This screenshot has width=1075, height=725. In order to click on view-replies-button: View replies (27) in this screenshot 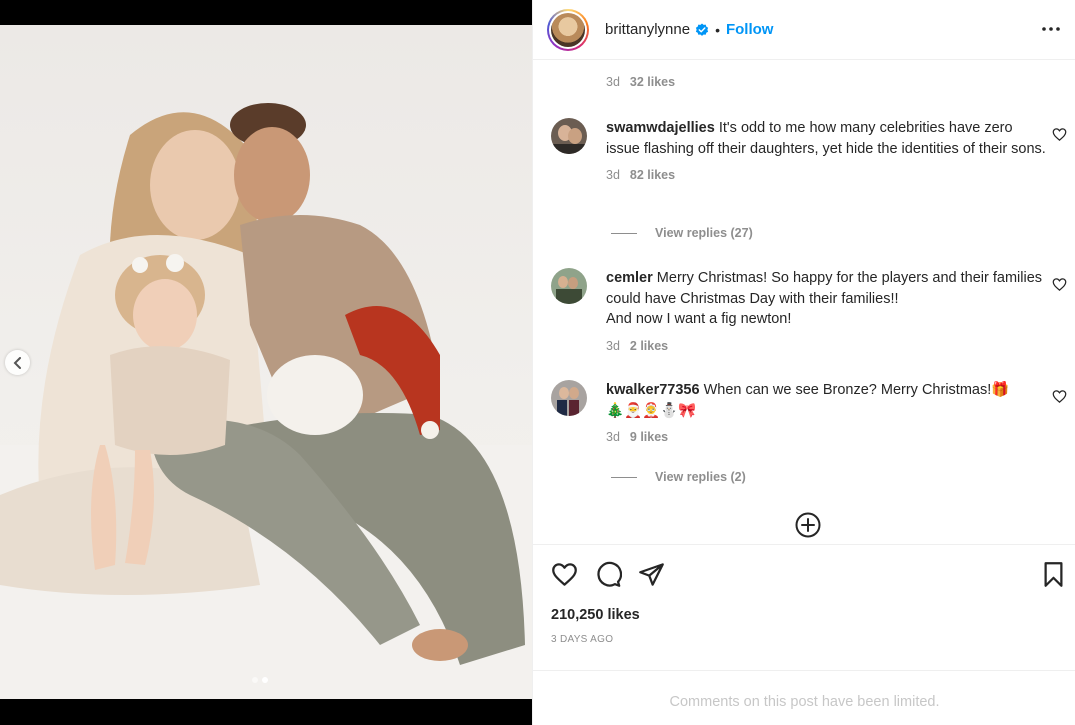, I will do `click(682, 233)`.